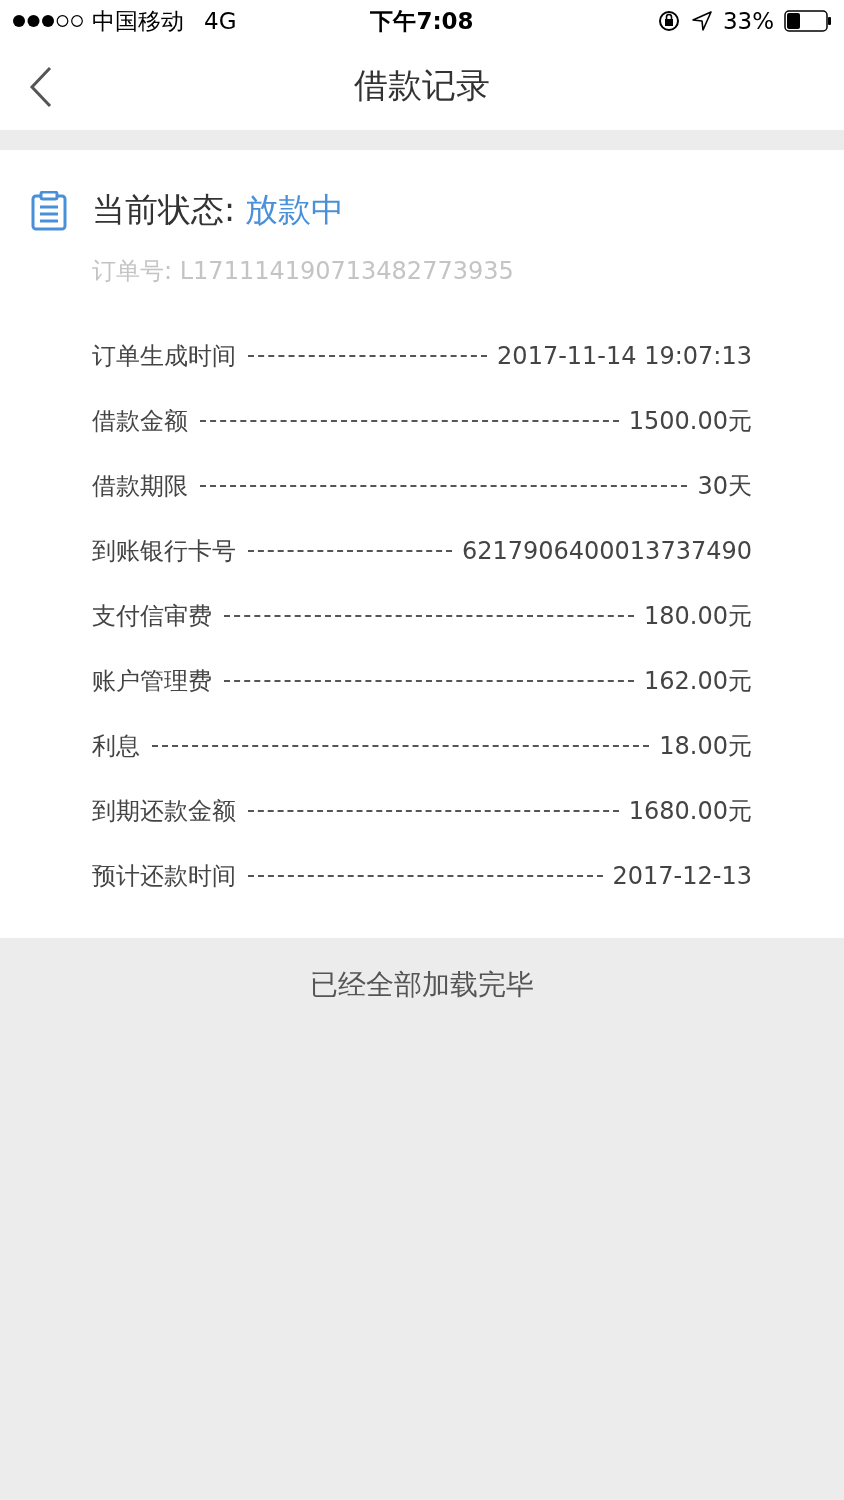 Image resolution: width=844 pixels, height=1500 pixels. What do you see at coordinates (140, 421) in the screenshot?
I see `detail-label: 借款金额` at bounding box center [140, 421].